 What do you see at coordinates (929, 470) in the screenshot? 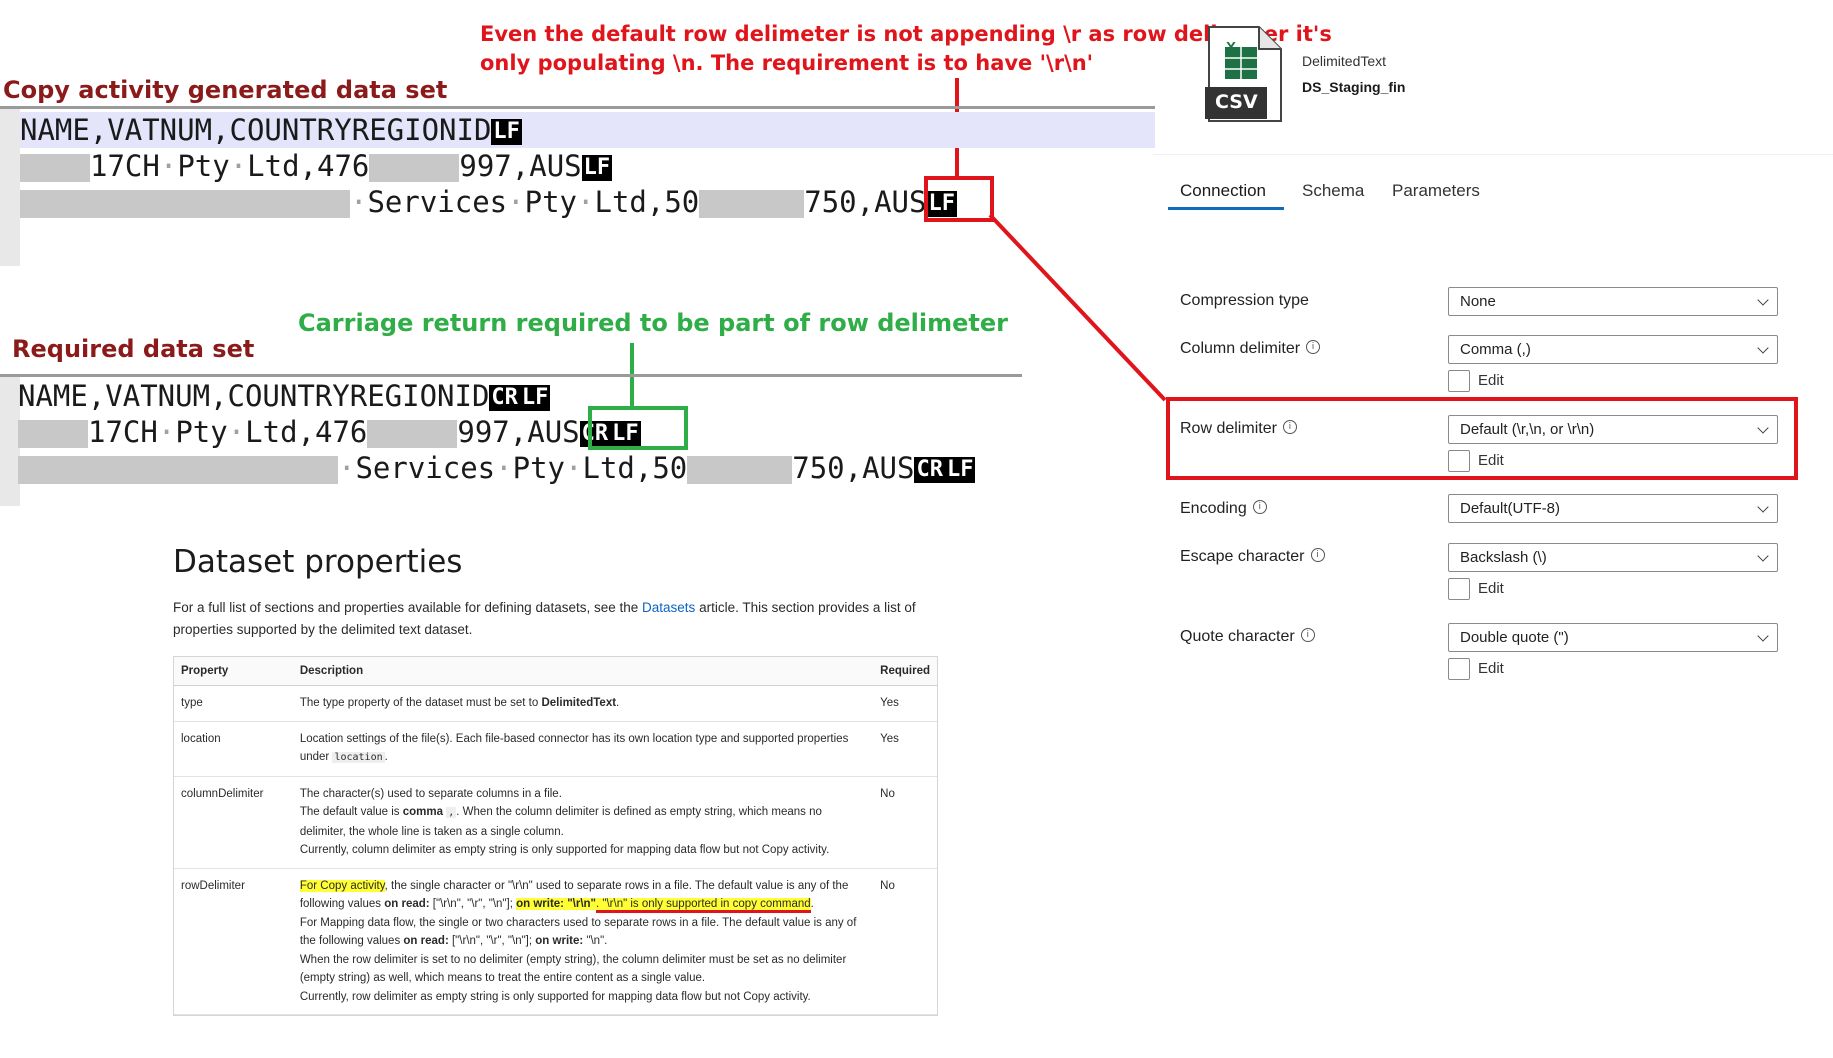
I see `cr-marker: CR` at bounding box center [929, 470].